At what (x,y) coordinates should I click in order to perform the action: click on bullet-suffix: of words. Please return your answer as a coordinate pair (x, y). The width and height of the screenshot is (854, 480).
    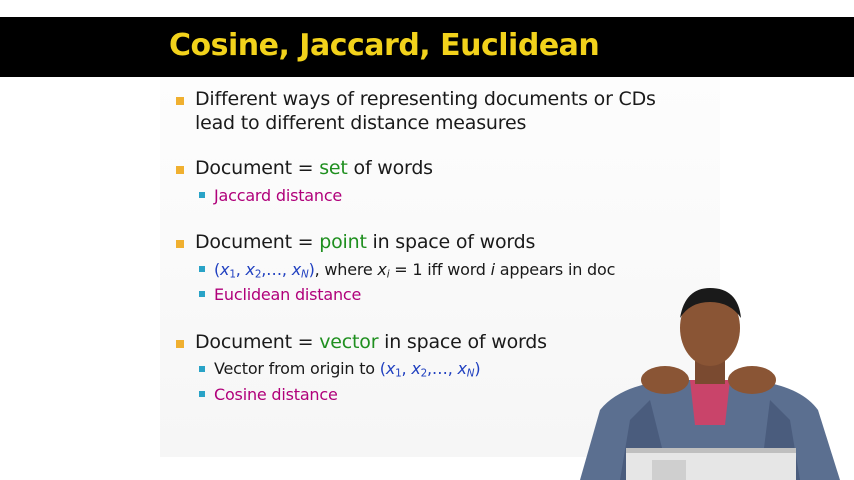
    Looking at the image, I should click on (390, 168).